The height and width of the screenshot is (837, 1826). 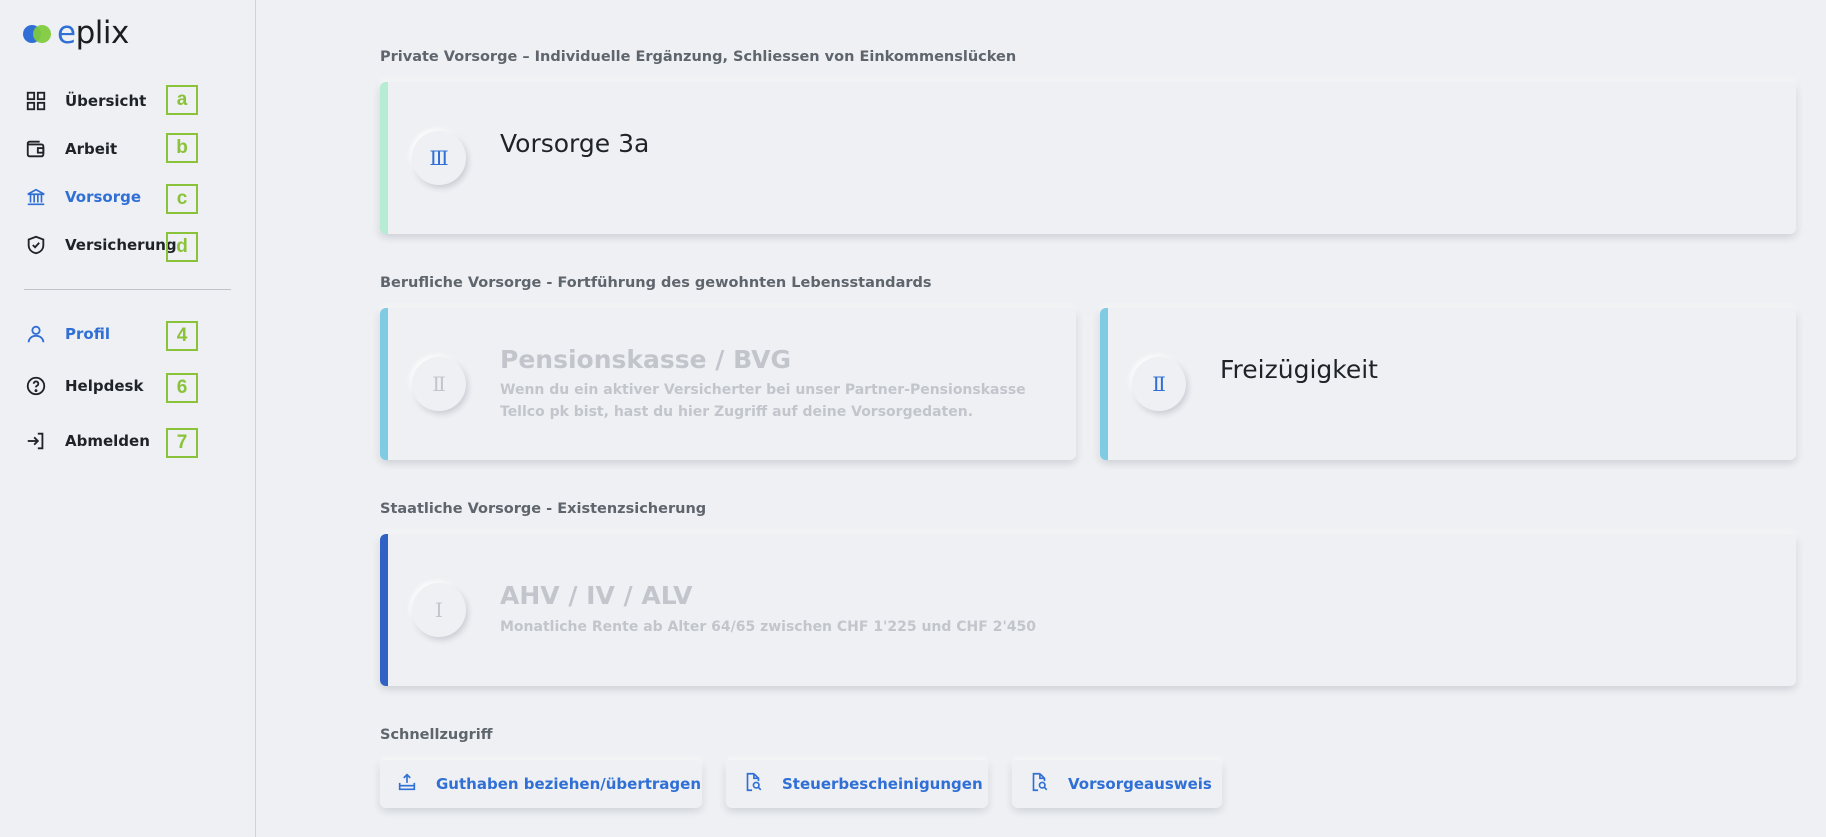 I want to click on guthaben-beziehen-button: Guthaben beziehen/übertragen, so click(x=541, y=784).